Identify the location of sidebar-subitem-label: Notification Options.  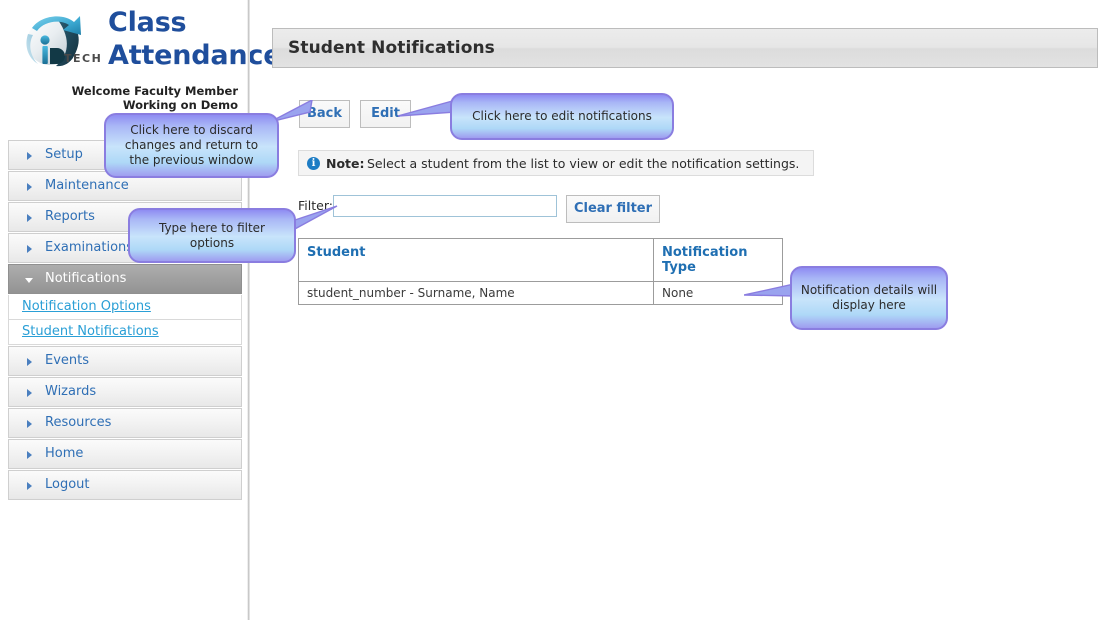
(86, 306).